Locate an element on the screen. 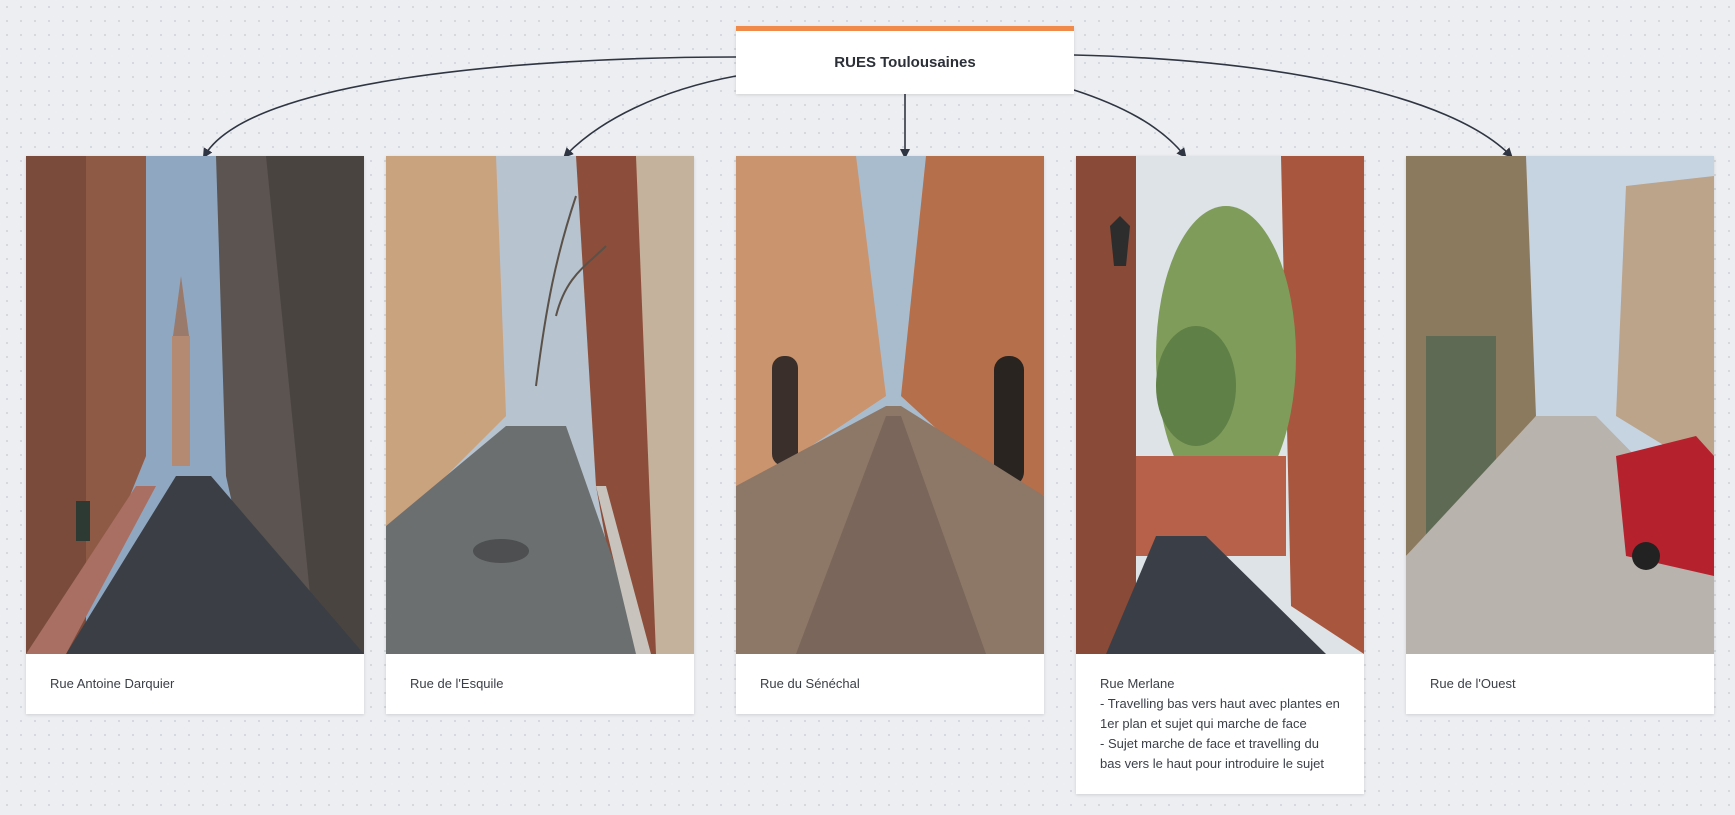 The width and height of the screenshot is (1735, 815). central-topic-title: RUES Toulousaines is located at coordinates (905, 62).